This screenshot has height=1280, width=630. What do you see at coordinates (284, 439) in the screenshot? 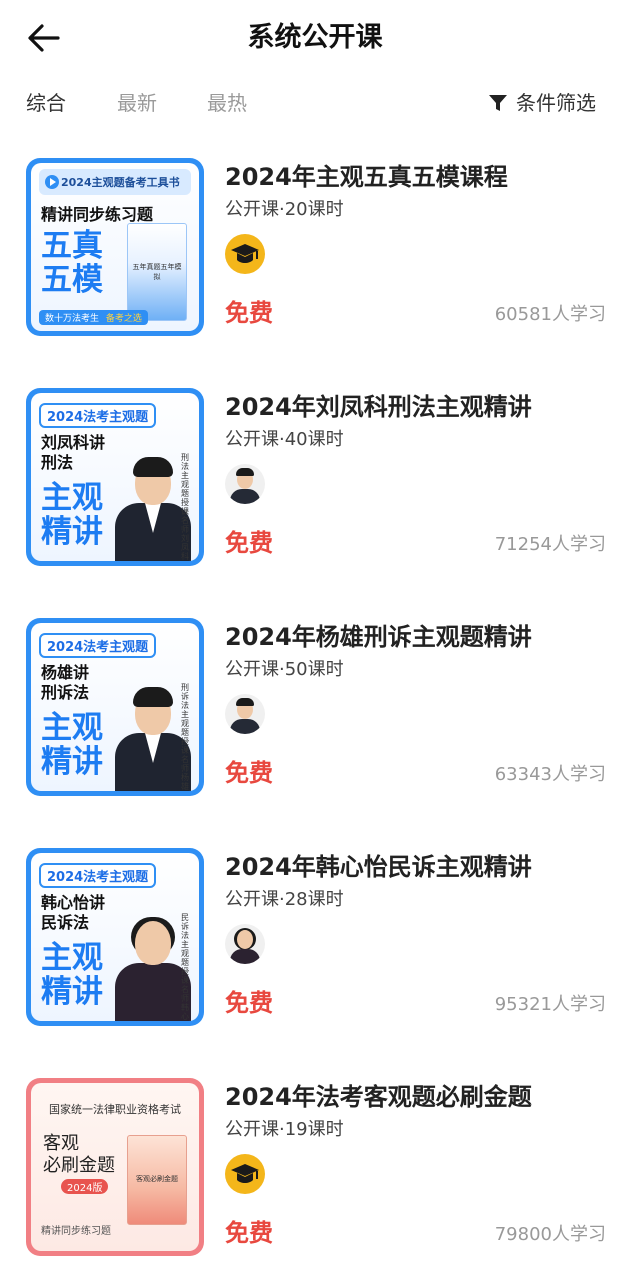
I see `course-meta: 公开课·40课时` at bounding box center [284, 439].